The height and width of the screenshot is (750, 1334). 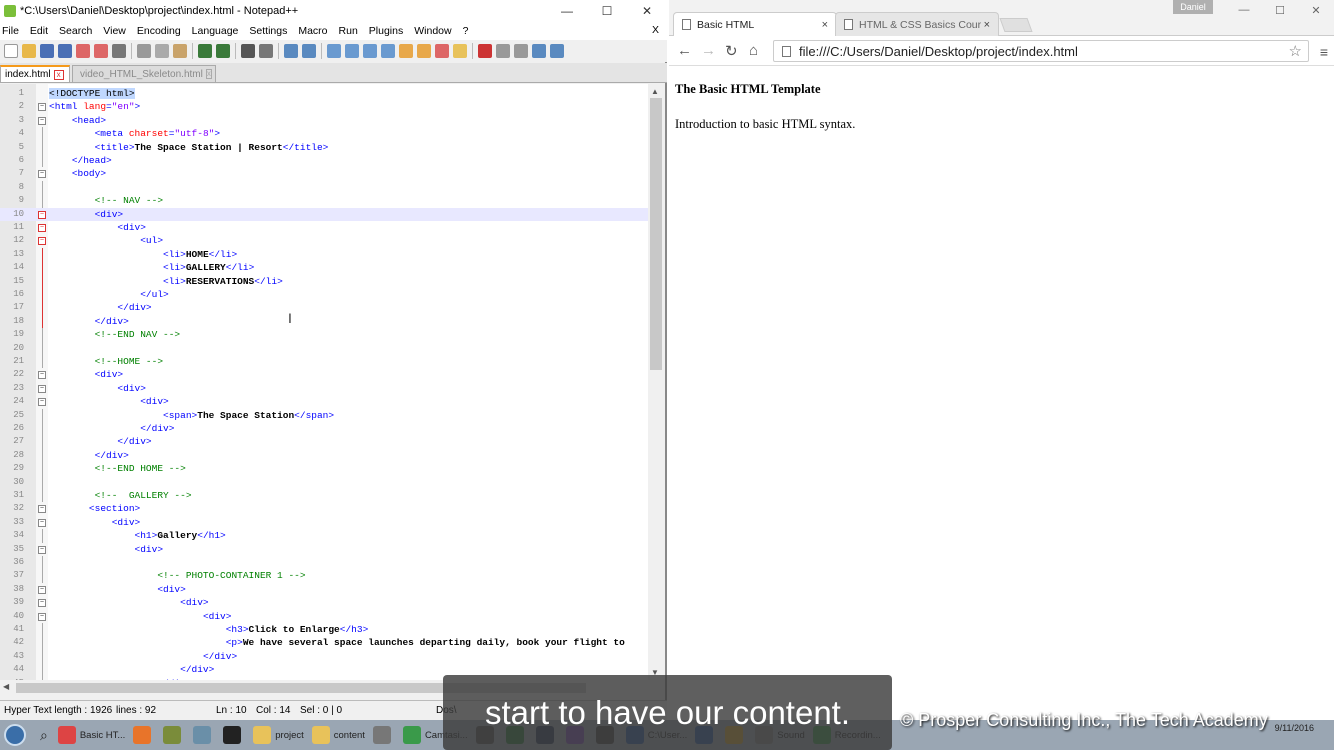 I want to click on code-line: 23 − <div>, so click(x=324, y=388).